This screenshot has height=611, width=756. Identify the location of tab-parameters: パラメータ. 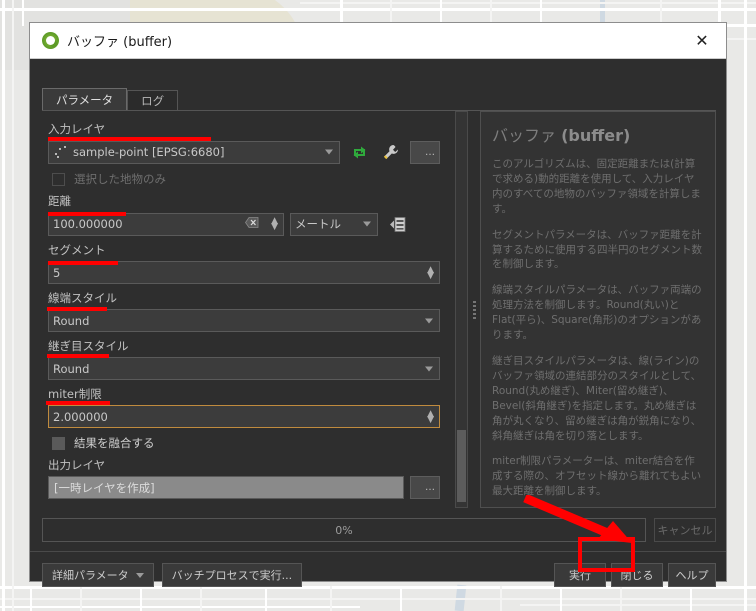
(85, 99).